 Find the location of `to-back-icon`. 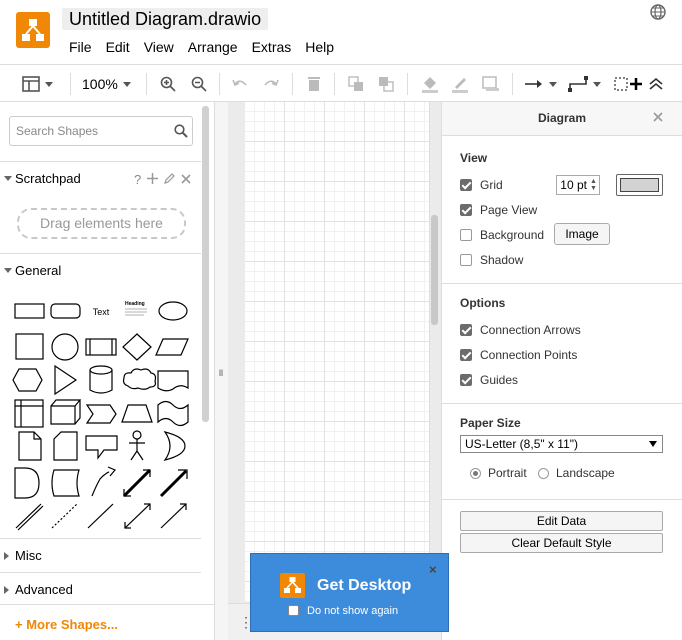

to-back-icon is located at coordinates (386, 84).